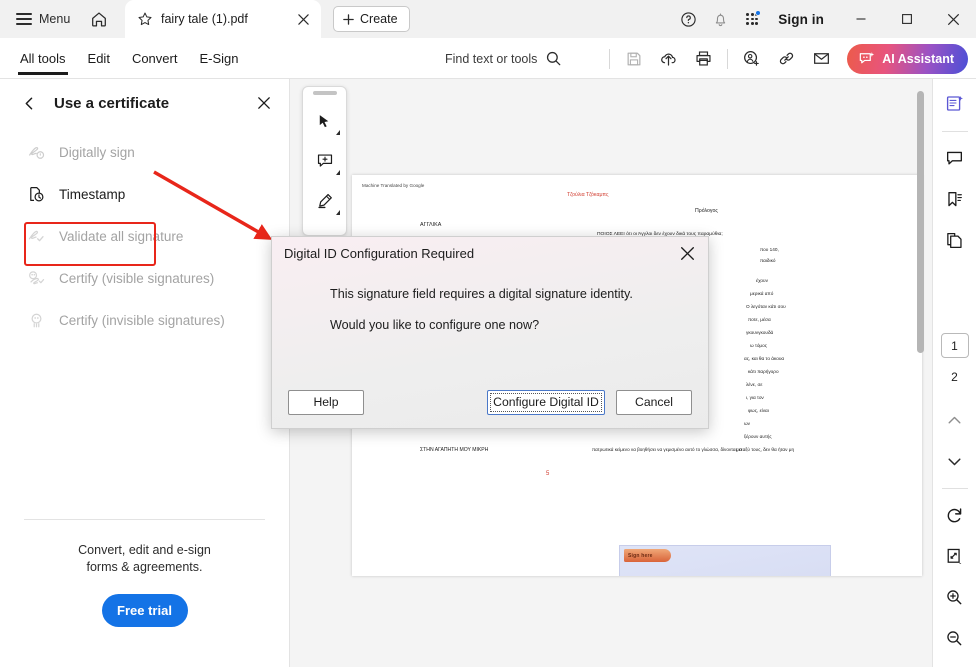  I want to click on menu-button: Menu, so click(43, 19).